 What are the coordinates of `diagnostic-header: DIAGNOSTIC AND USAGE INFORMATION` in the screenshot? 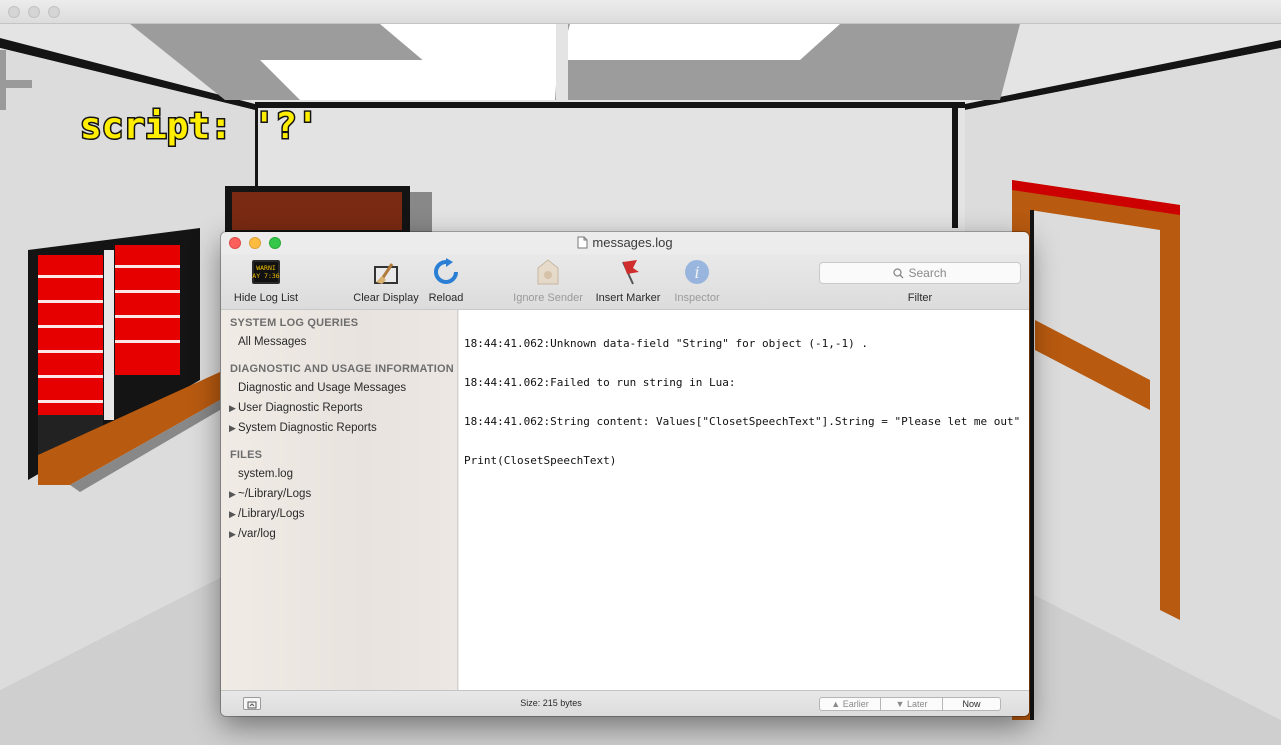 It's located at (342, 369).